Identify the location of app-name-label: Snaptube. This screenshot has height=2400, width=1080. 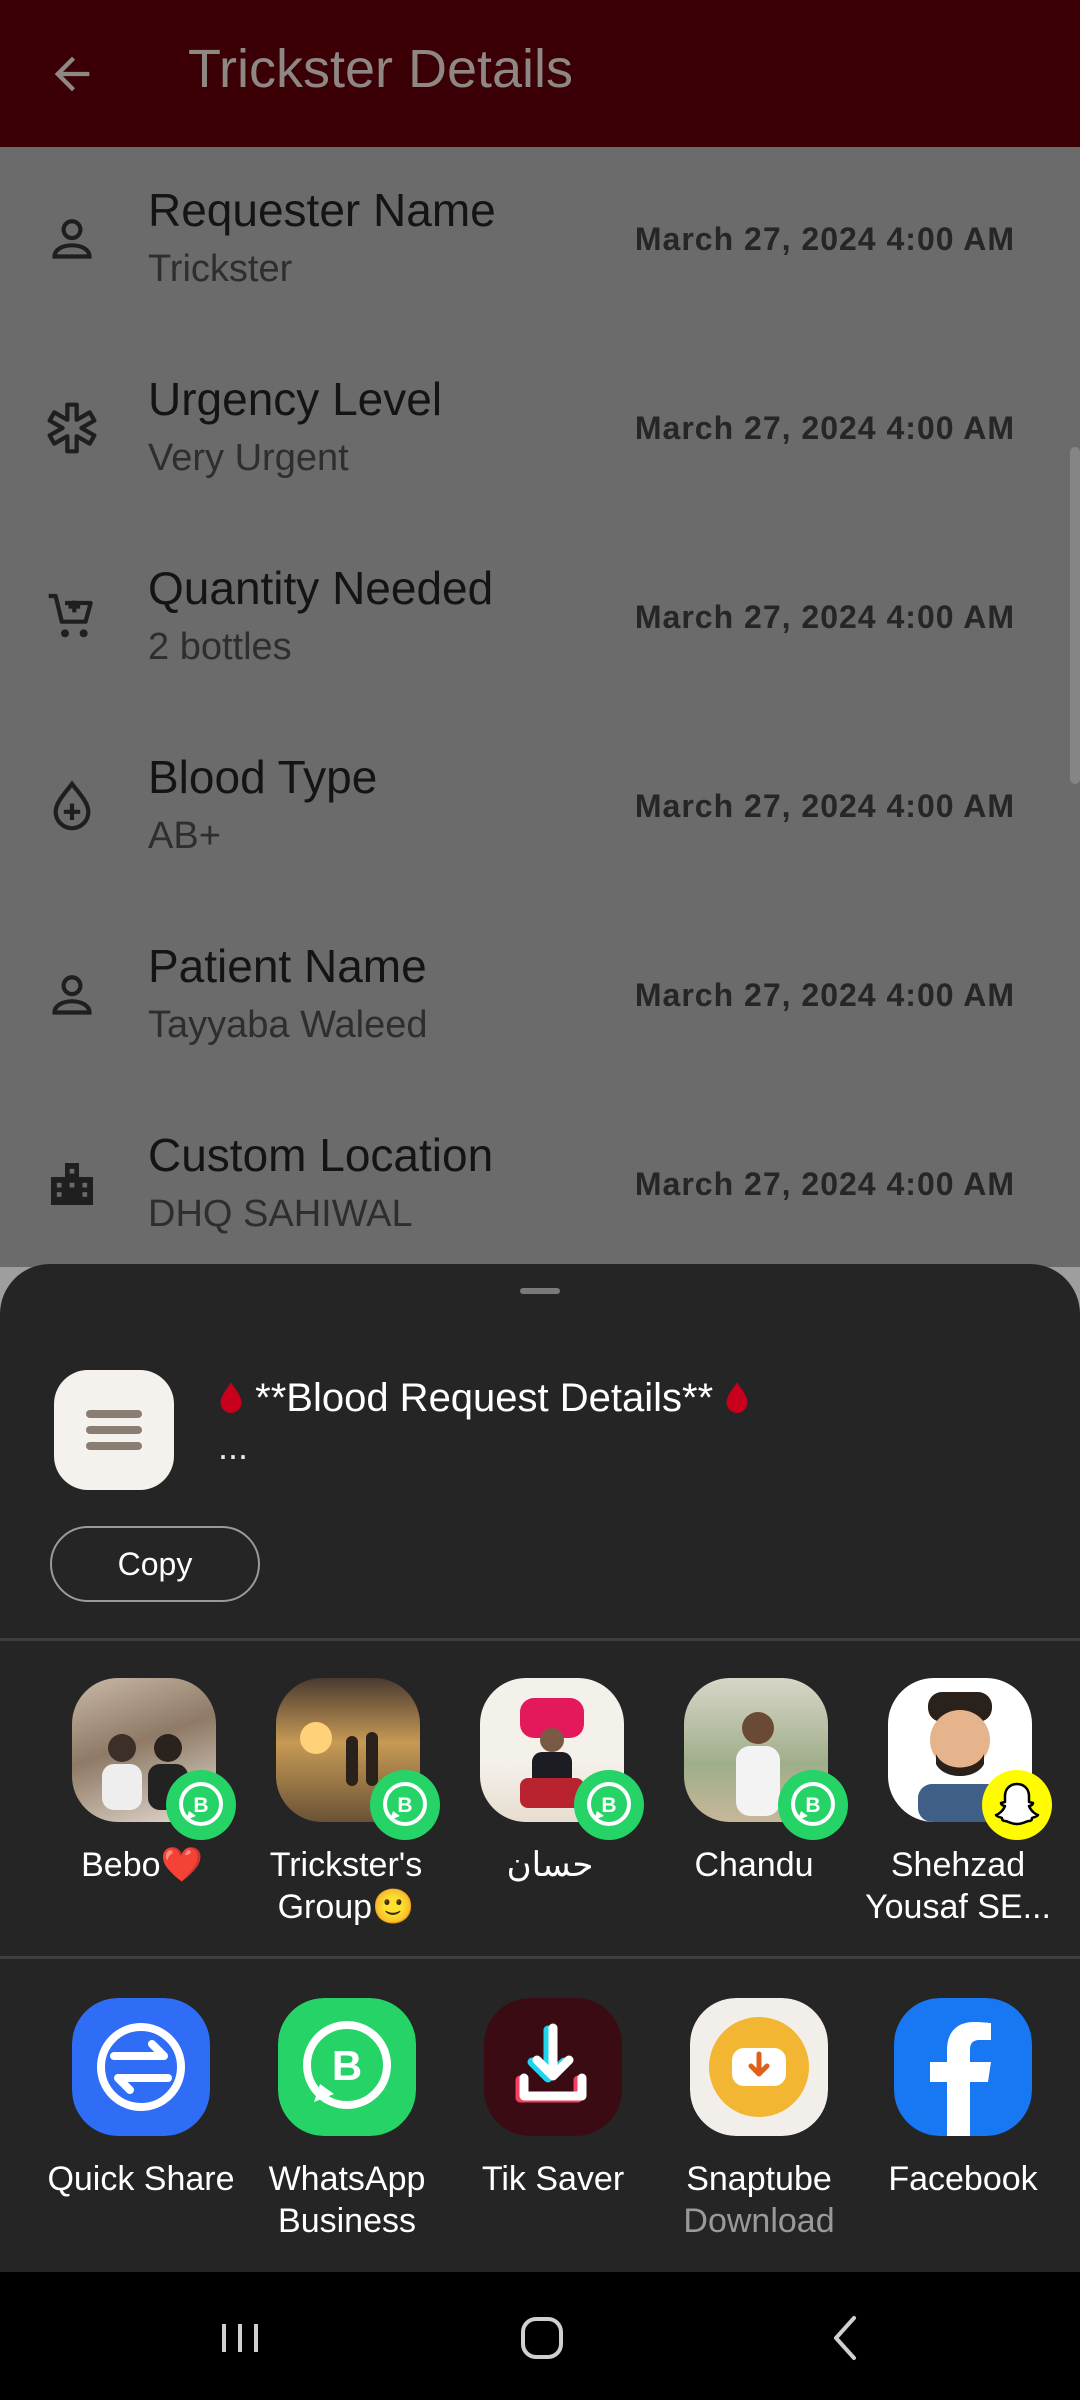
(759, 2179).